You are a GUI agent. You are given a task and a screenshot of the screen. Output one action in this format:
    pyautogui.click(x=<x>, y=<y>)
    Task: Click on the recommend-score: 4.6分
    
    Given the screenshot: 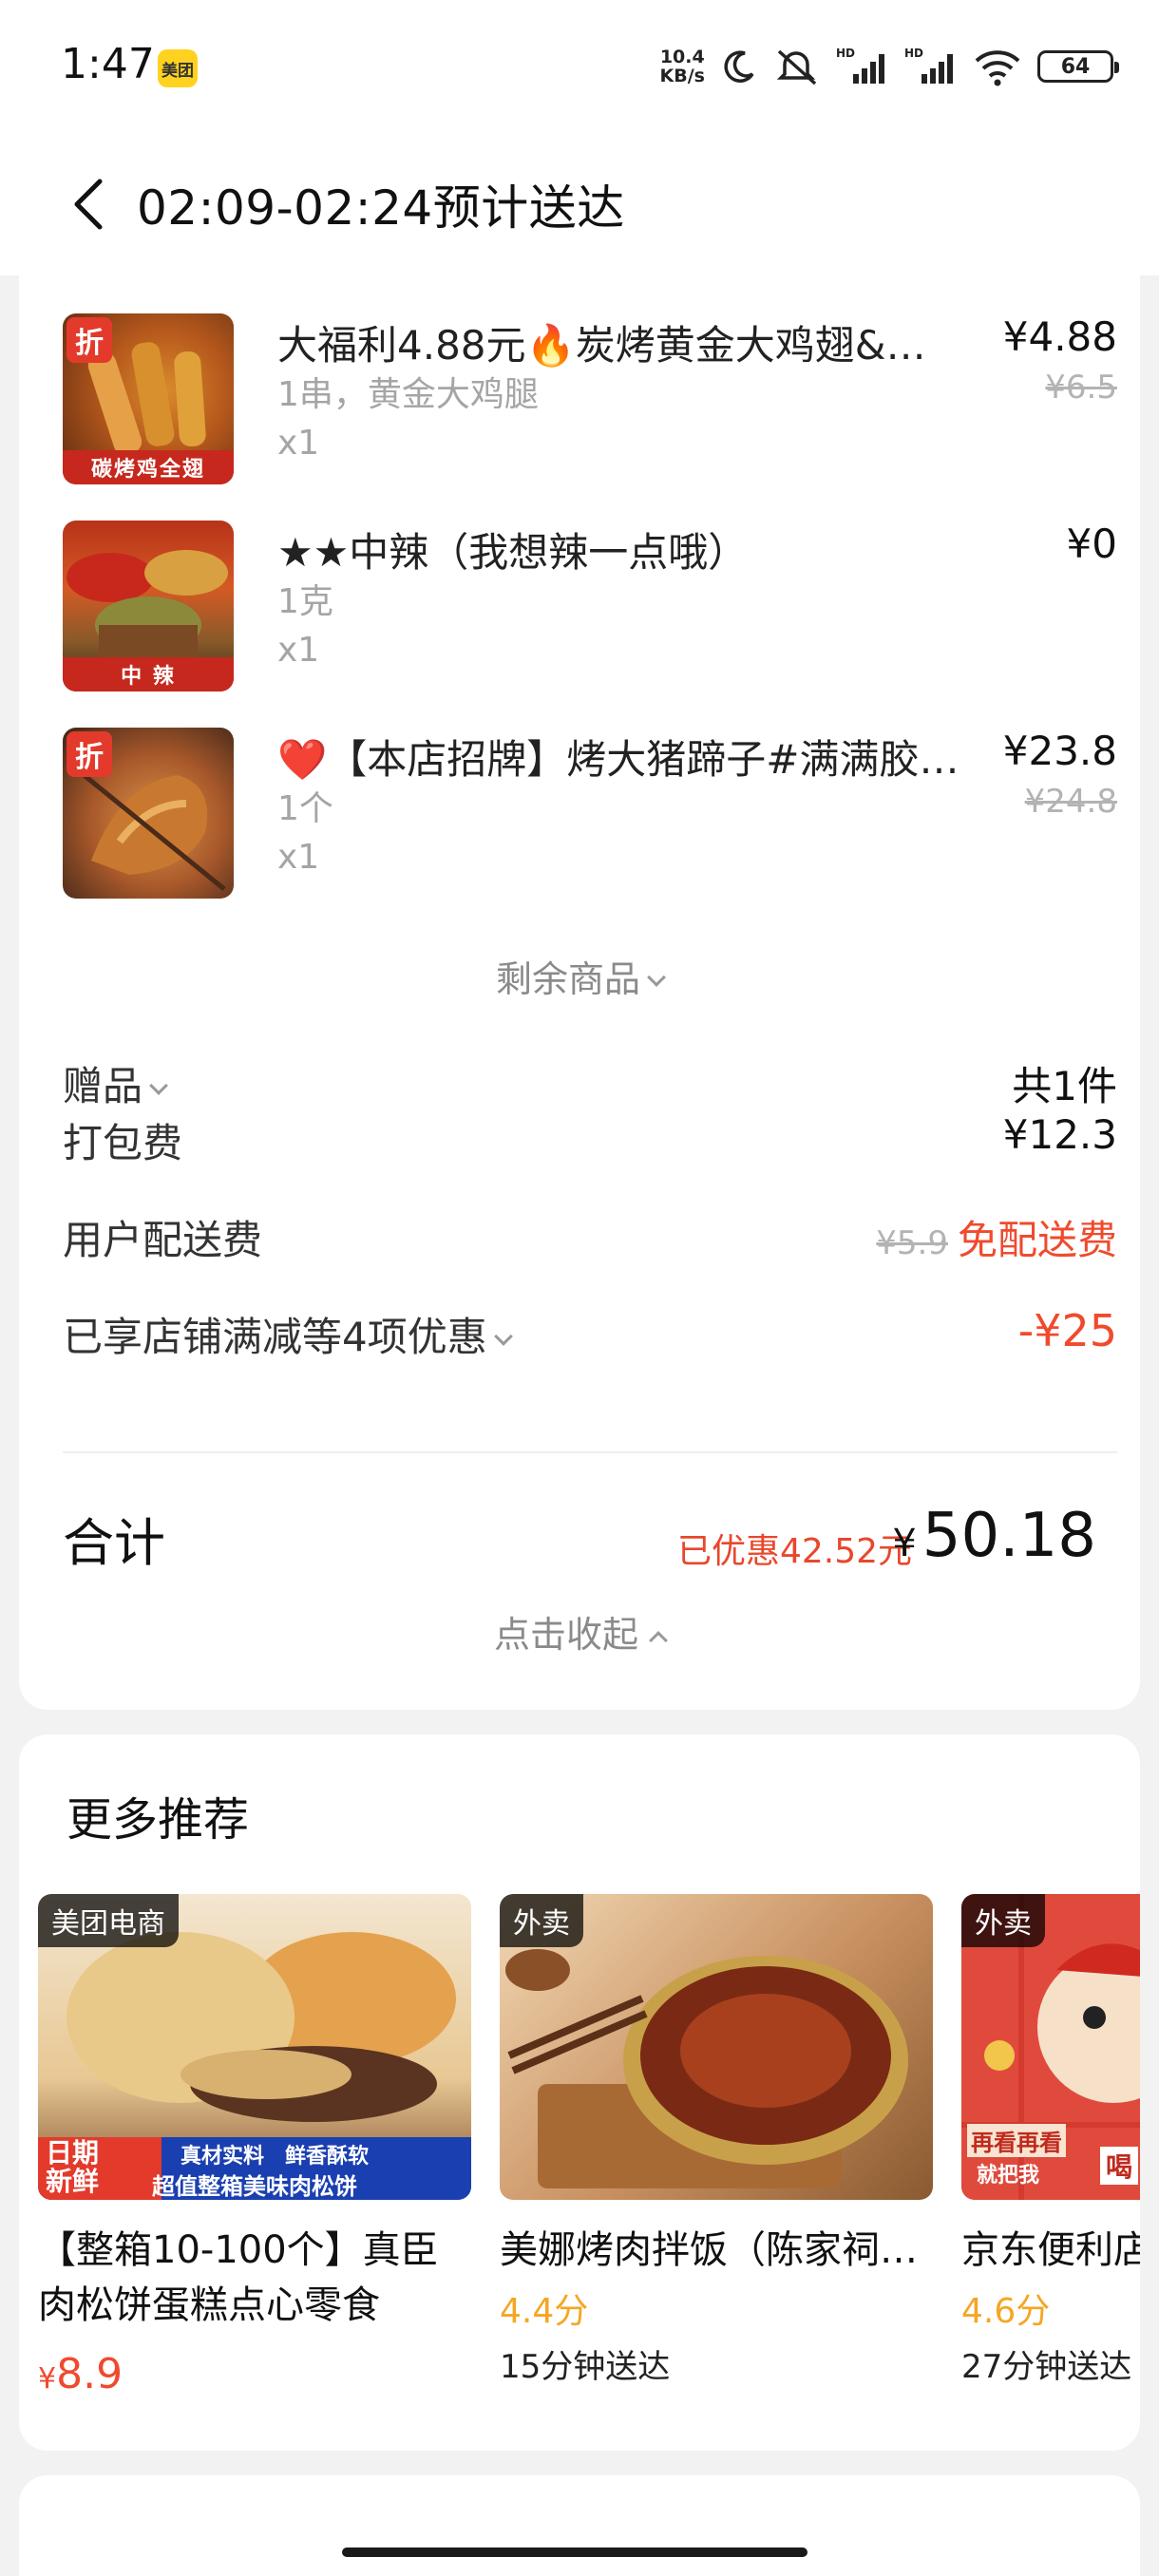 What is the action you would take?
    pyautogui.click(x=1006, y=2311)
    